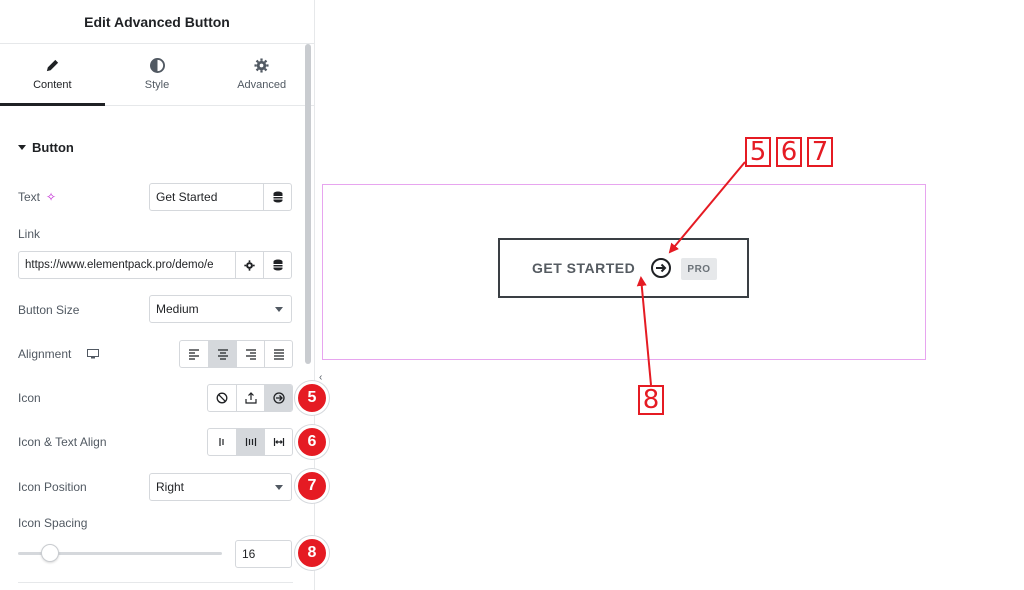 This screenshot has width=1024, height=590. Describe the element at coordinates (93, 354) in the screenshot. I see `desktop-icon` at that location.